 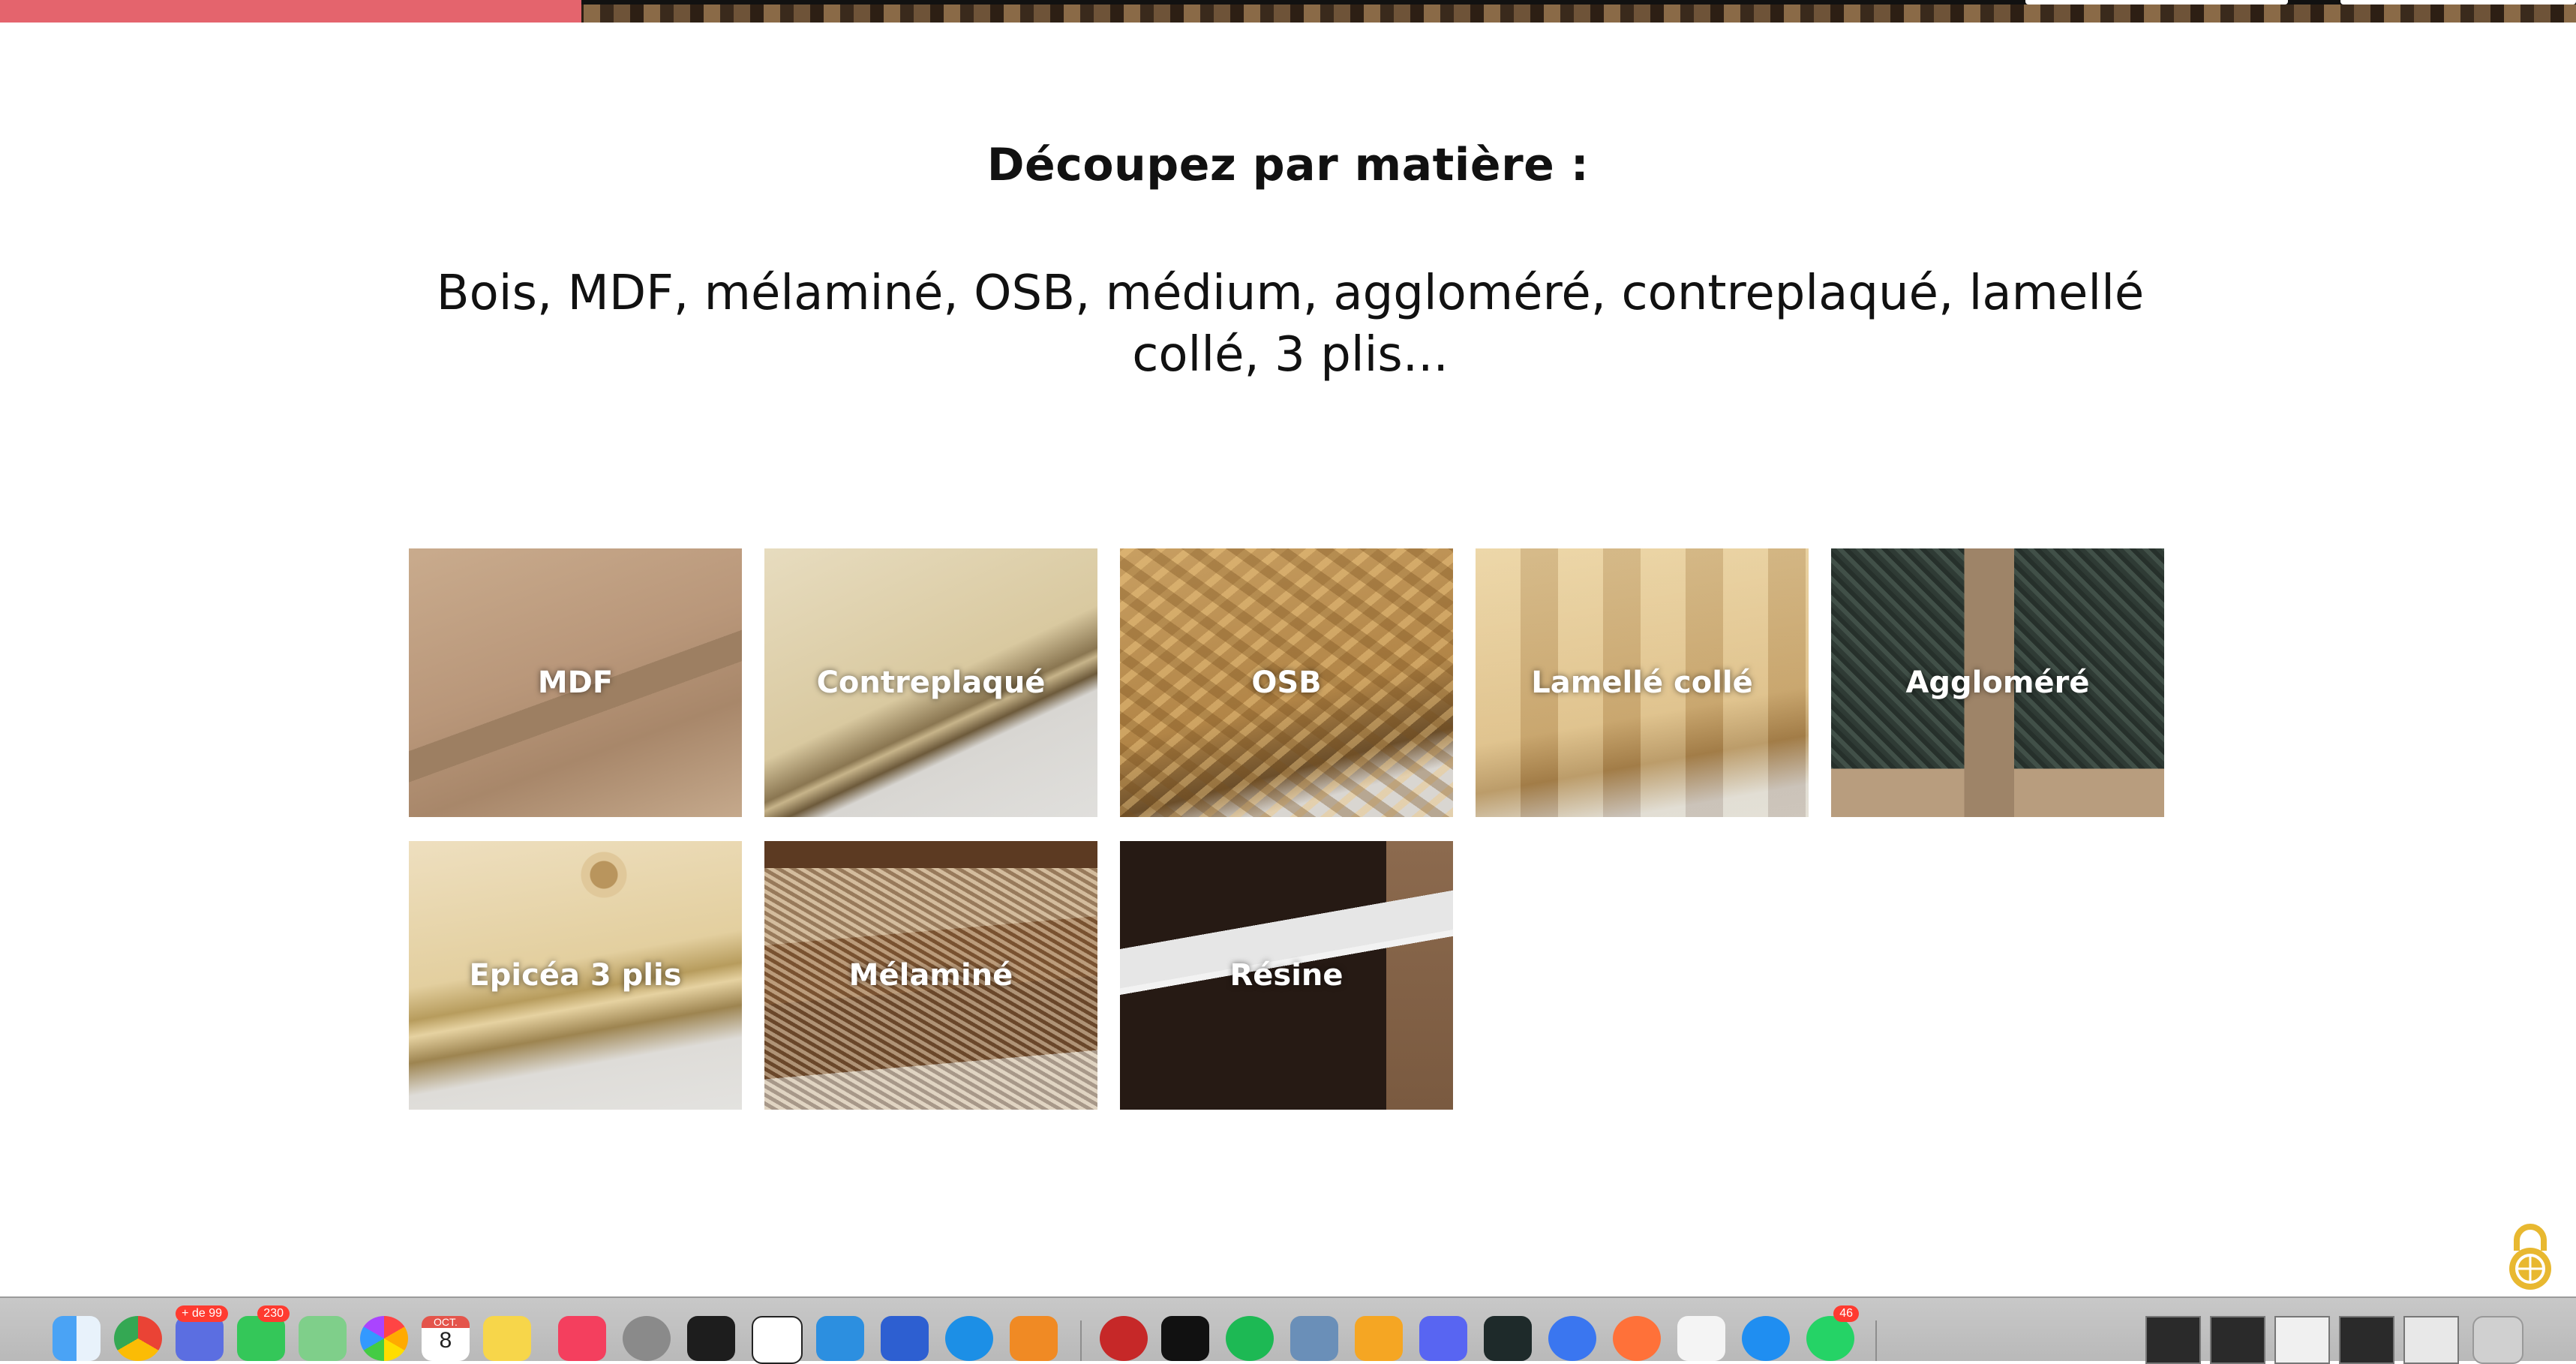 I want to click on audio-app-icon, so click(x=905, y=1338).